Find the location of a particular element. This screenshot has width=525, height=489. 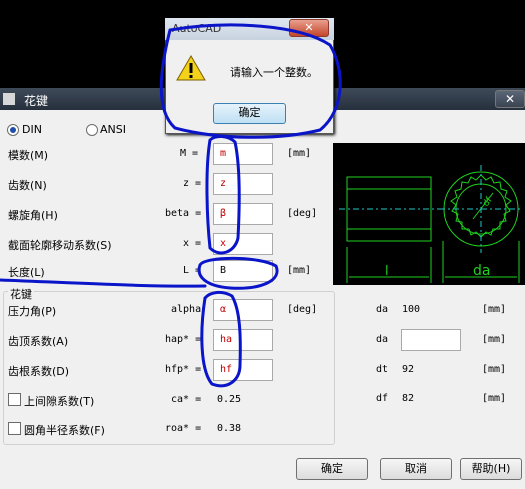

annotation-underline is located at coordinates (103, 283).